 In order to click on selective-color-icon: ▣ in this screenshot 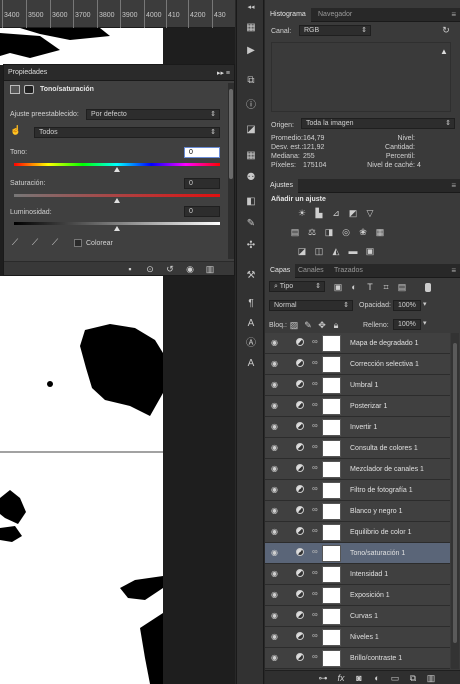, I will do `click(370, 251)`.